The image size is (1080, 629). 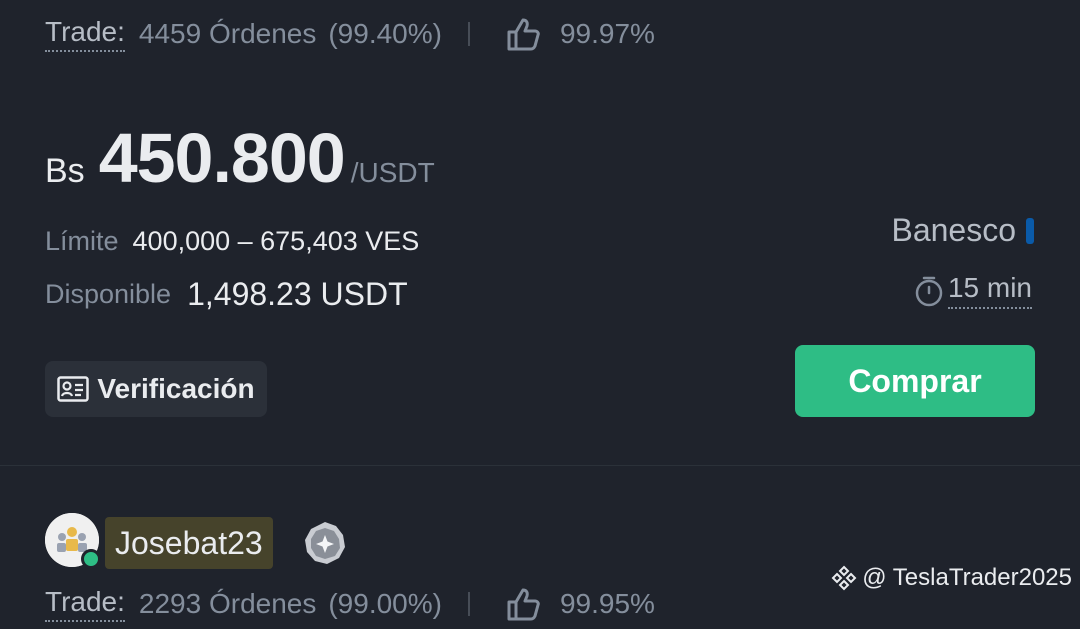 I want to click on time-limit-value: 15 min, so click(x=989, y=290).